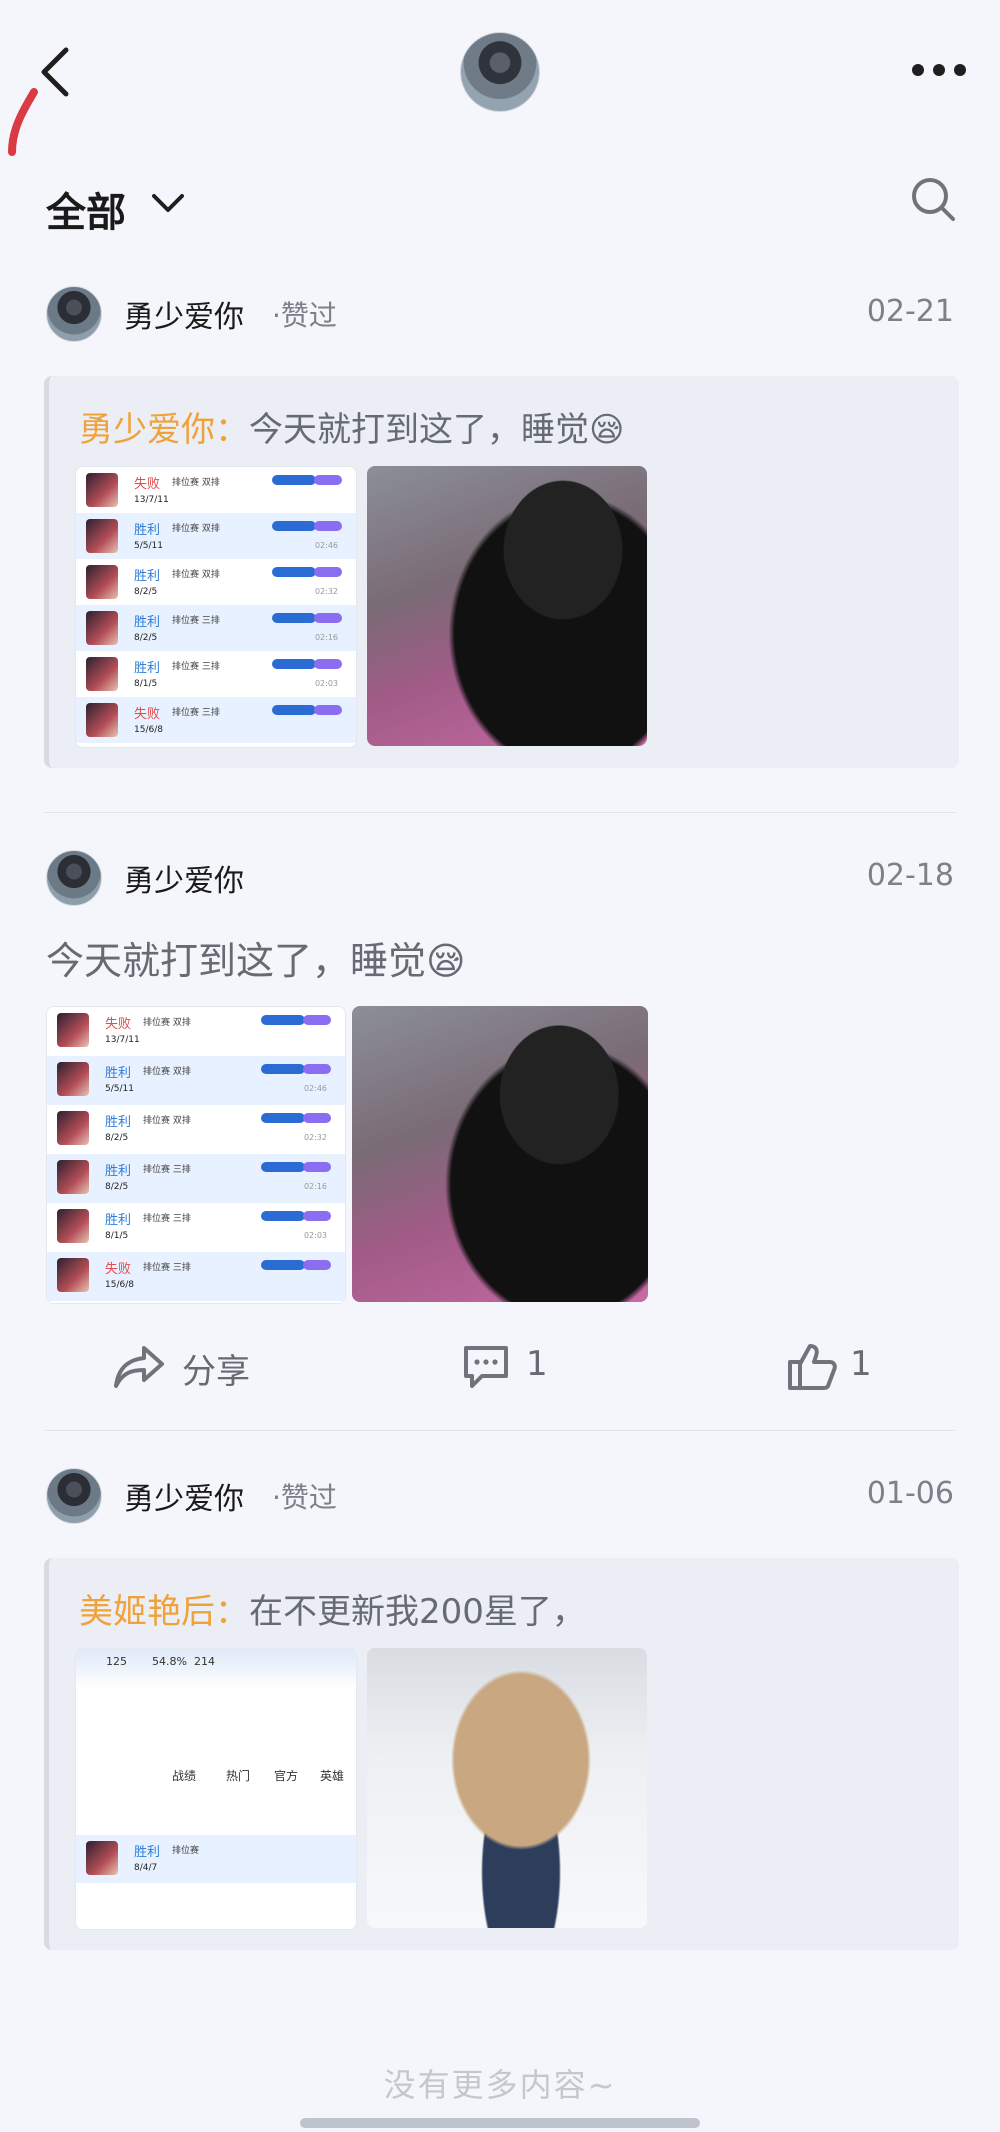 The width and height of the screenshot is (1000, 2132). What do you see at coordinates (151, 500) in the screenshot?
I see `match-kda: 13/7/11` at bounding box center [151, 500].